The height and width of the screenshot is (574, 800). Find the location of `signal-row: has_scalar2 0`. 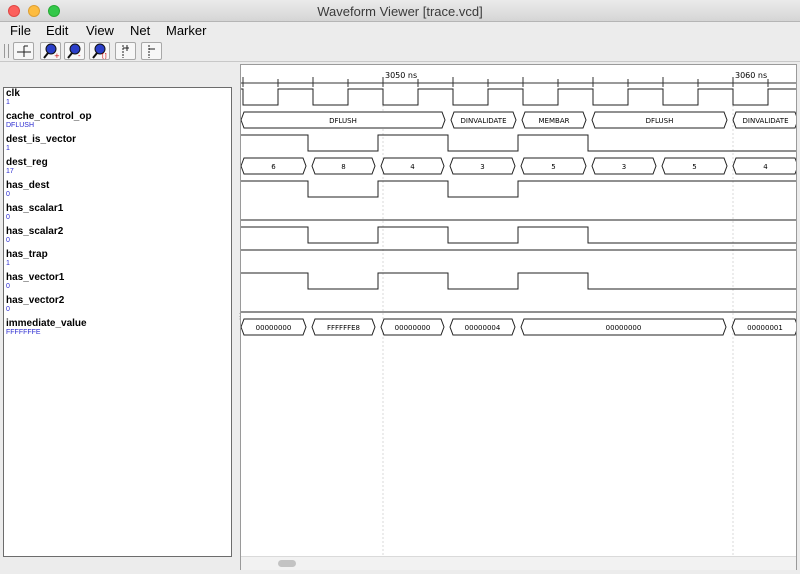

signal-row: has_scalar2 0 is located at coordinates (34, 235).